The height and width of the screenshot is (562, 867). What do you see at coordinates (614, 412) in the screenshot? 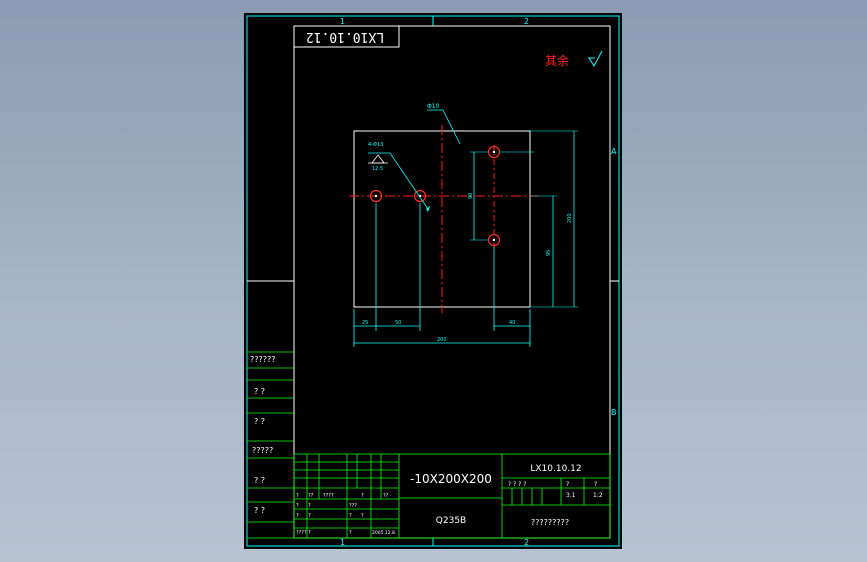
I see `zone-label-B: B` at bounding box center [614, 412].